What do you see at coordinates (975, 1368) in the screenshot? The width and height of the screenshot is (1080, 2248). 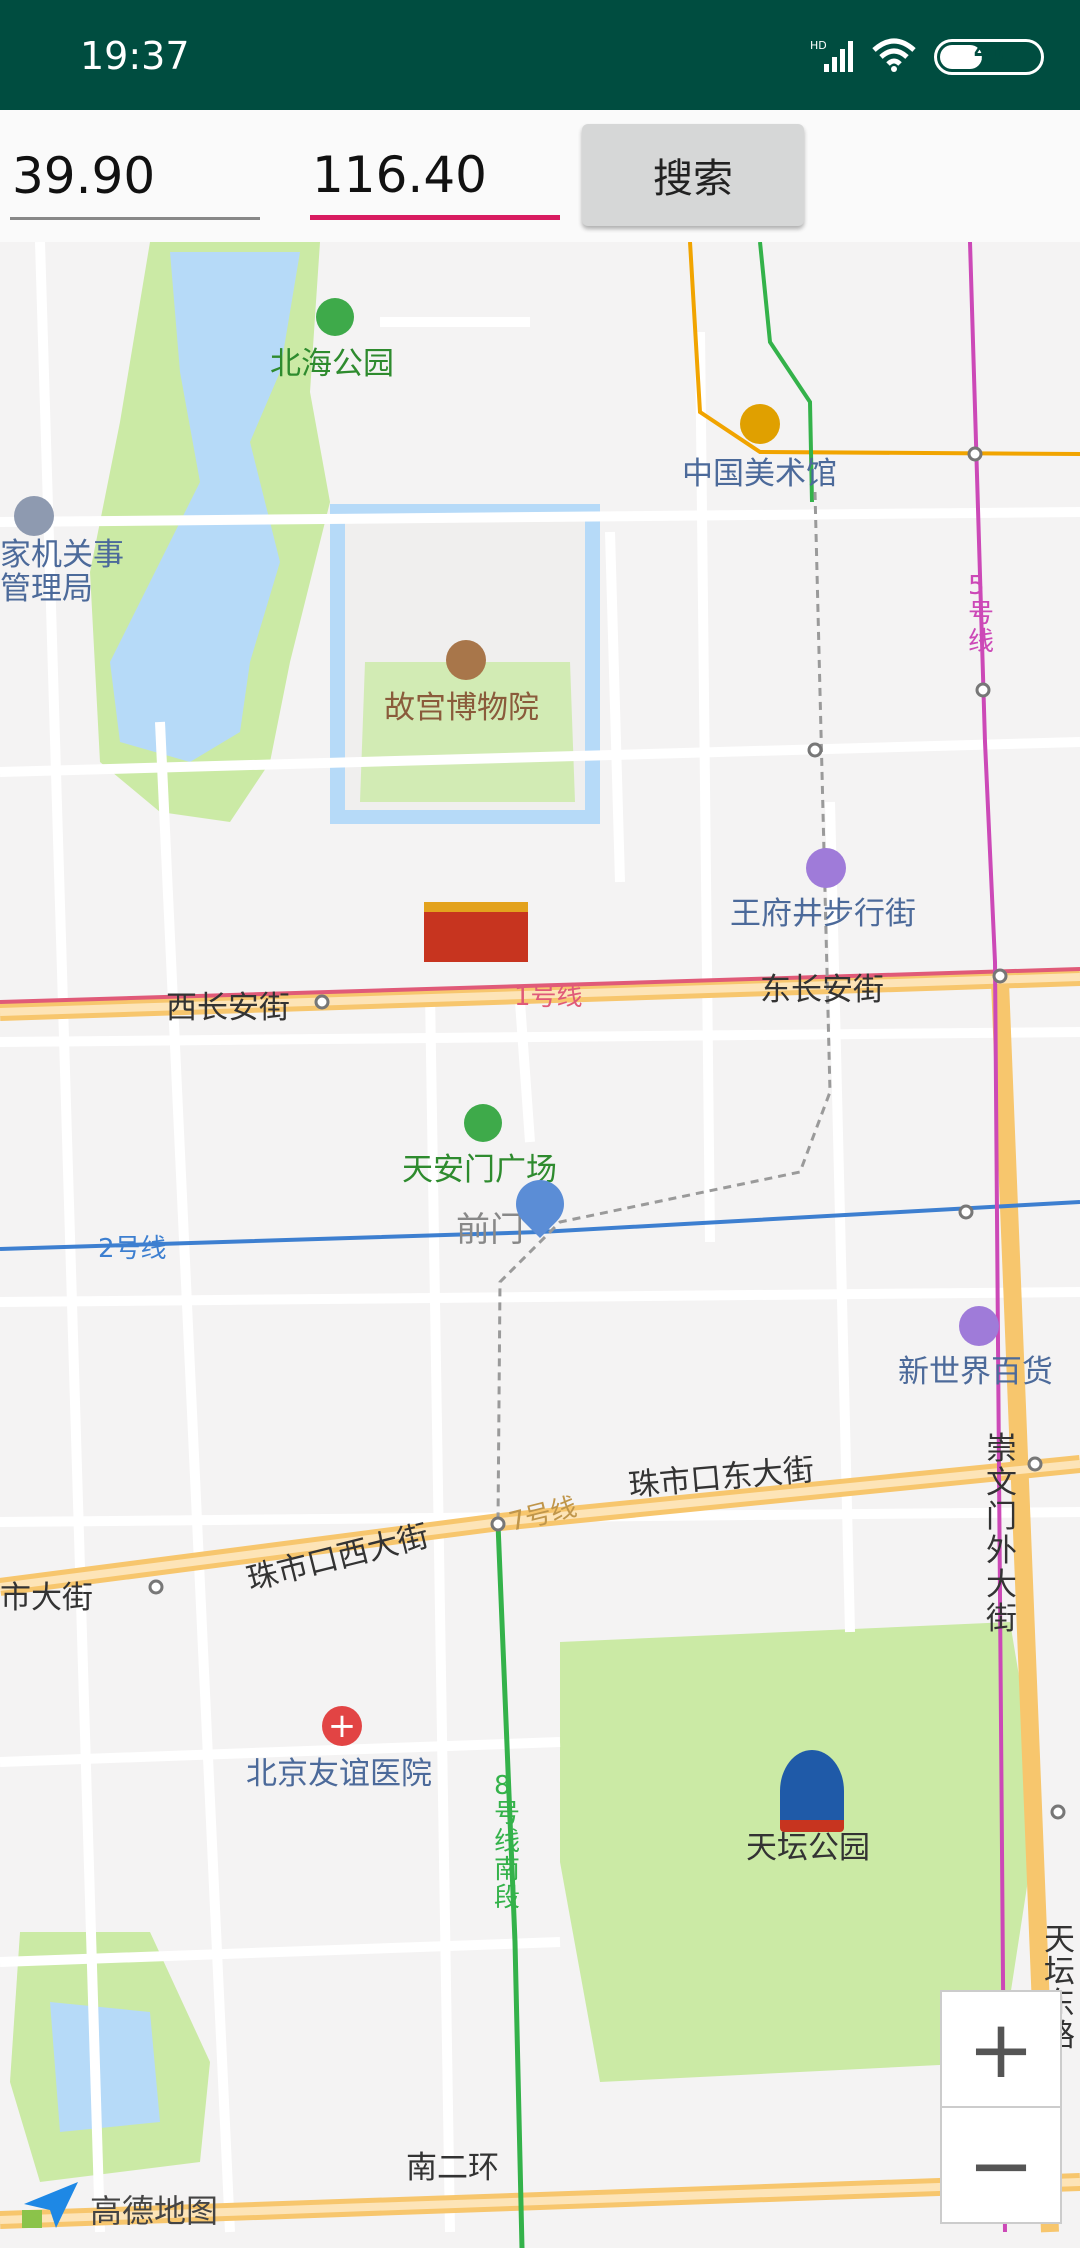 I see `poi-label-newworld: 新世界百货` at bounding box center [975, 1368].